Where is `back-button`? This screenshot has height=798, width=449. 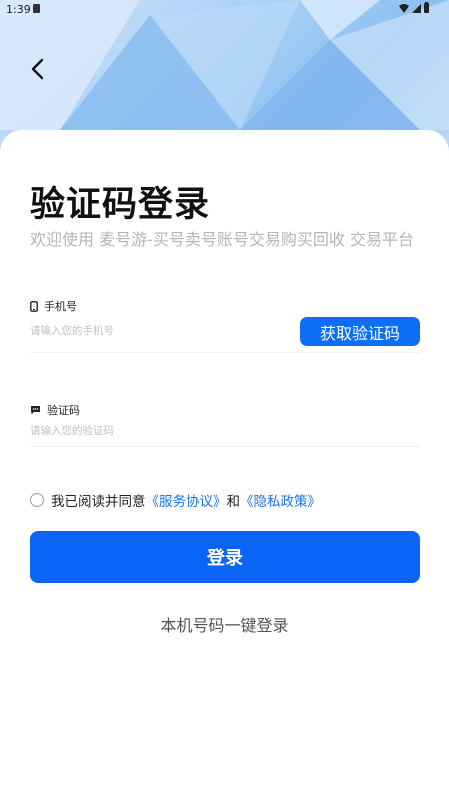 back-button is located at coordinates (37, 69).